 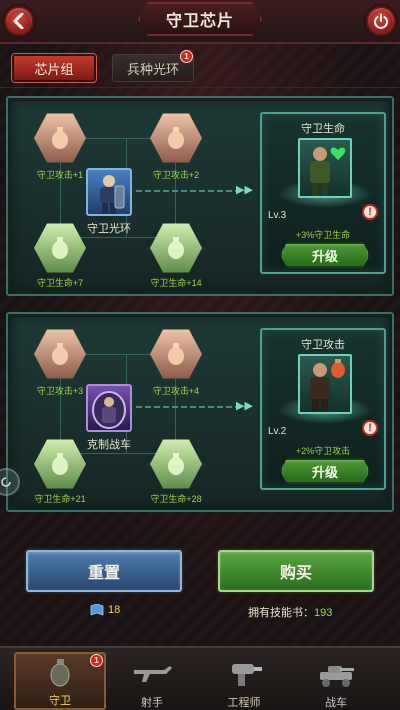 What do you see at coordinates (296, 571) in the screenshot?
I see `buy-button: 购买` at bounding box center [296, 571].